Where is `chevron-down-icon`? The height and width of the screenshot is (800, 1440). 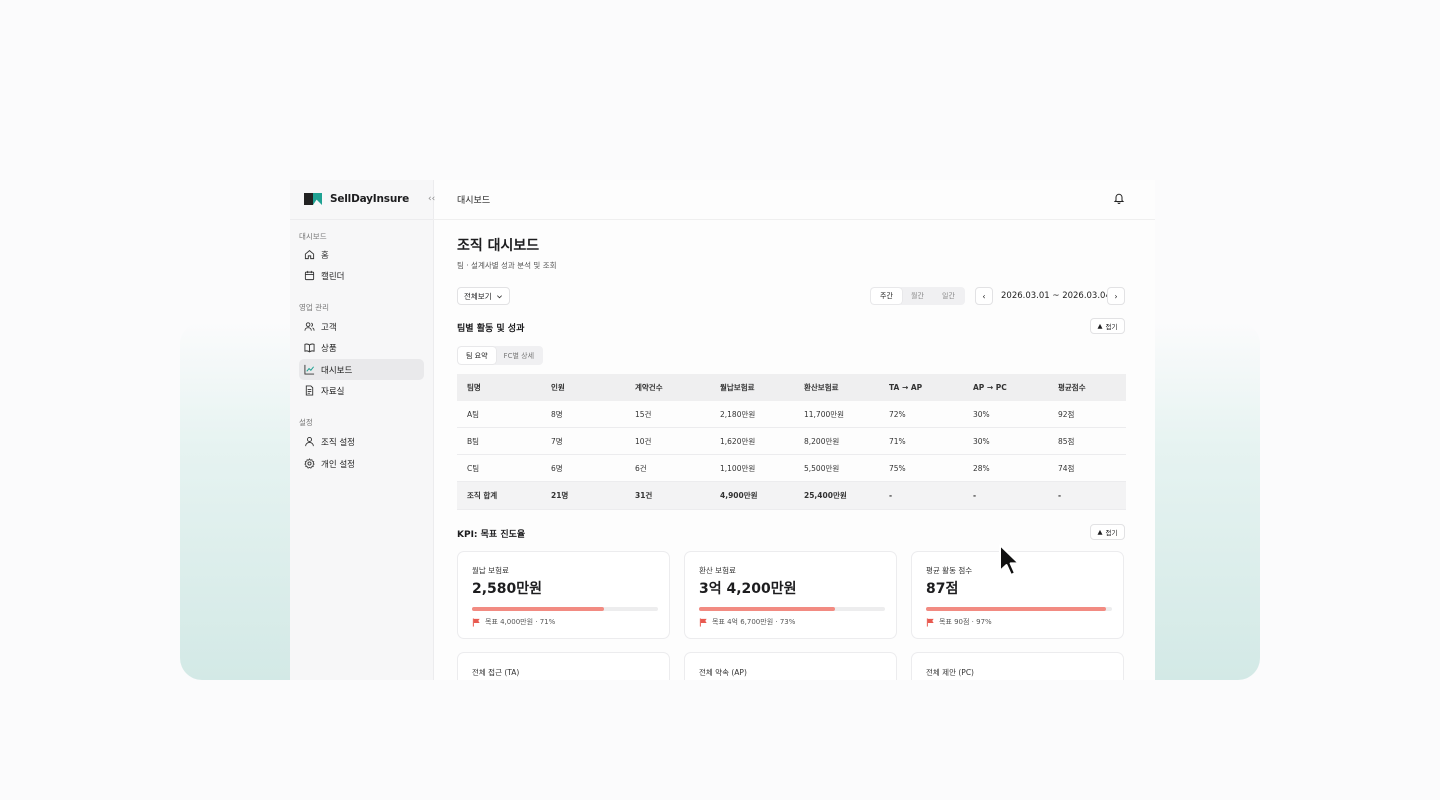
chevron-down-icon is located at coordinates (499, 296).